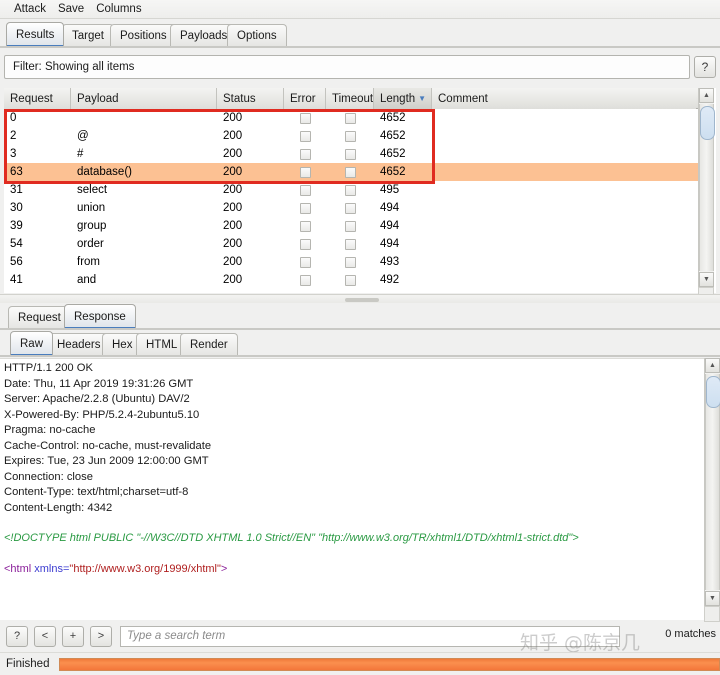 This screenshot has width=720, height=675. What do you see at coordinates (17, 636) in the screenshot?
I see `search-help-button: ?` at bounding box center [17, 636].